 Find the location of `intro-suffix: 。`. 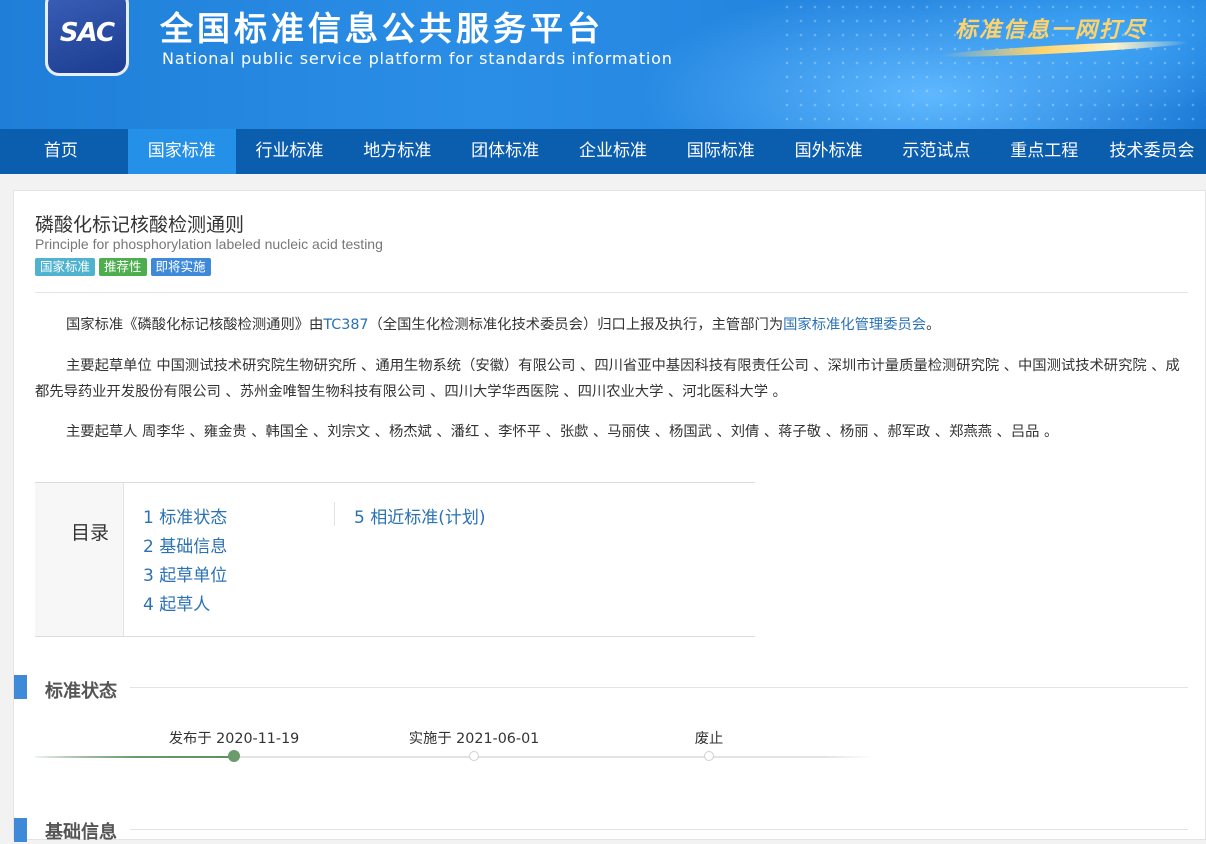

intro-suffix: 。 is located at coordinates (933, 325).